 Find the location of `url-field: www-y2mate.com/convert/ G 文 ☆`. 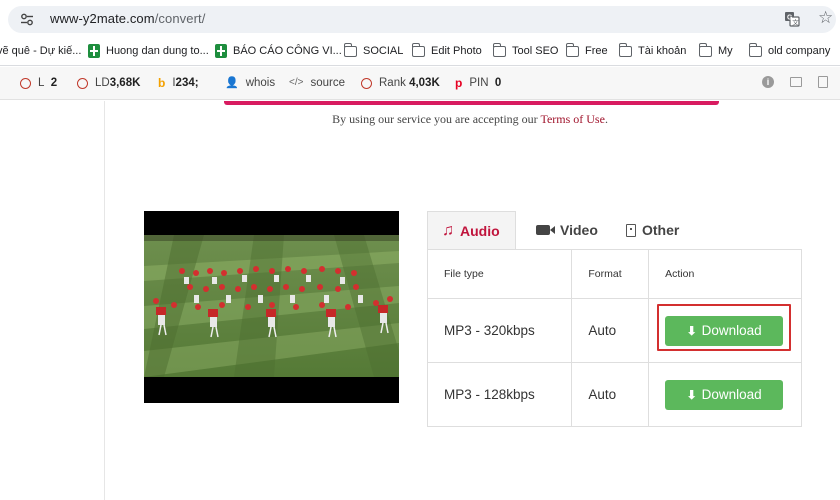

url-field: www-y2mate.com/convert/ G 文 ☆ is located at coordinates (422, 19).